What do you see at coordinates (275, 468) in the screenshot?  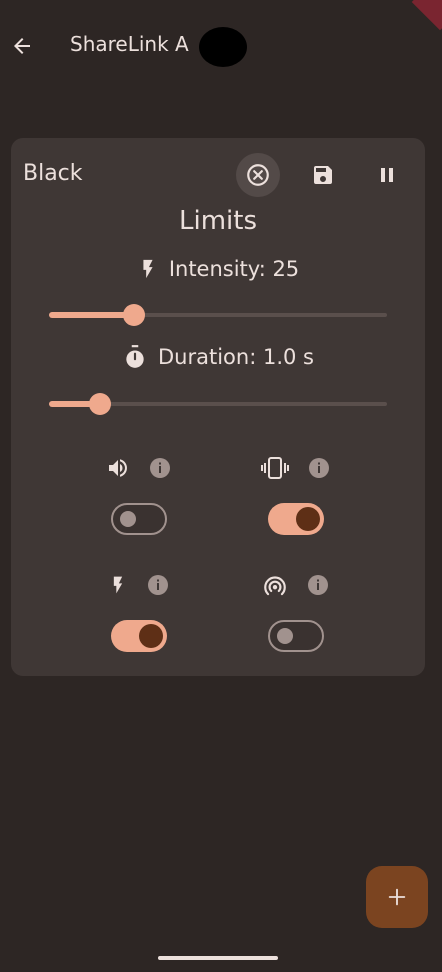 I see `vibration-icon` at bounding box center [275, 468].